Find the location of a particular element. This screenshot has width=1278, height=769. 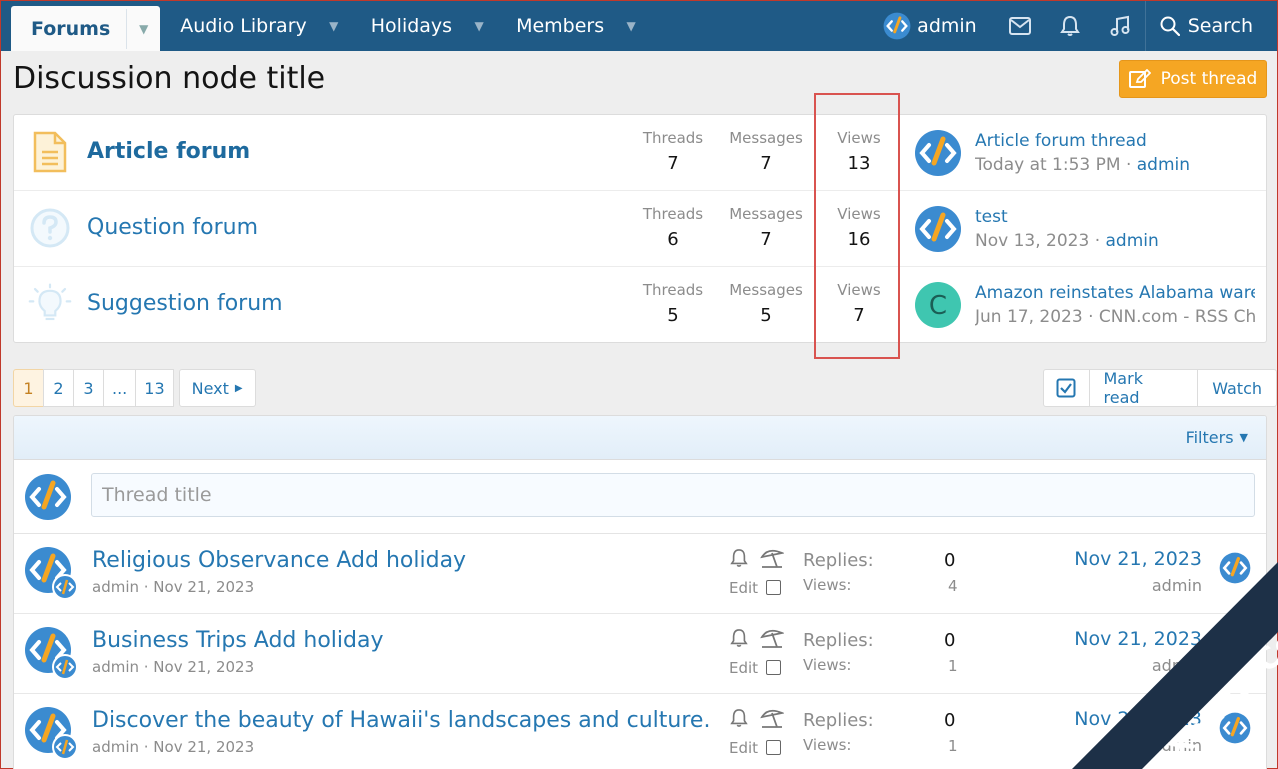

filters-button: Filters is located at coordinates (1210, 437).